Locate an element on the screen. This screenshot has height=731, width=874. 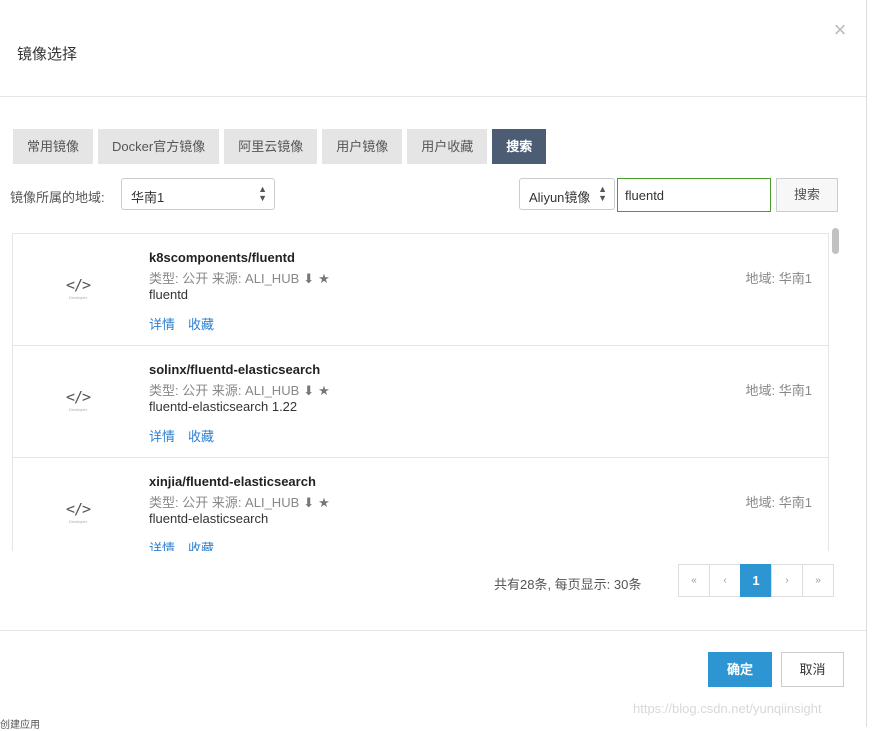
footer-divider is located at coordinates (433, 630).